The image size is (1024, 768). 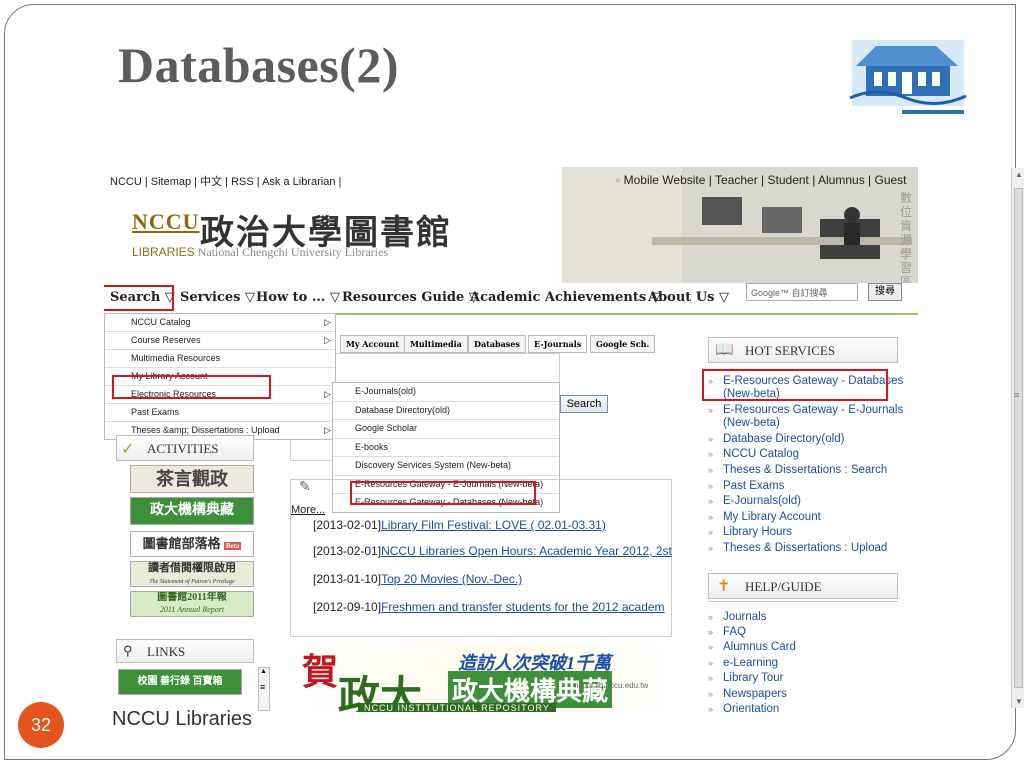 What do you see at coordinates (410, 297) in the screenshot?
I see `nav-resources-guide: Resources Guide ▽` at bounding box center [410, 297].